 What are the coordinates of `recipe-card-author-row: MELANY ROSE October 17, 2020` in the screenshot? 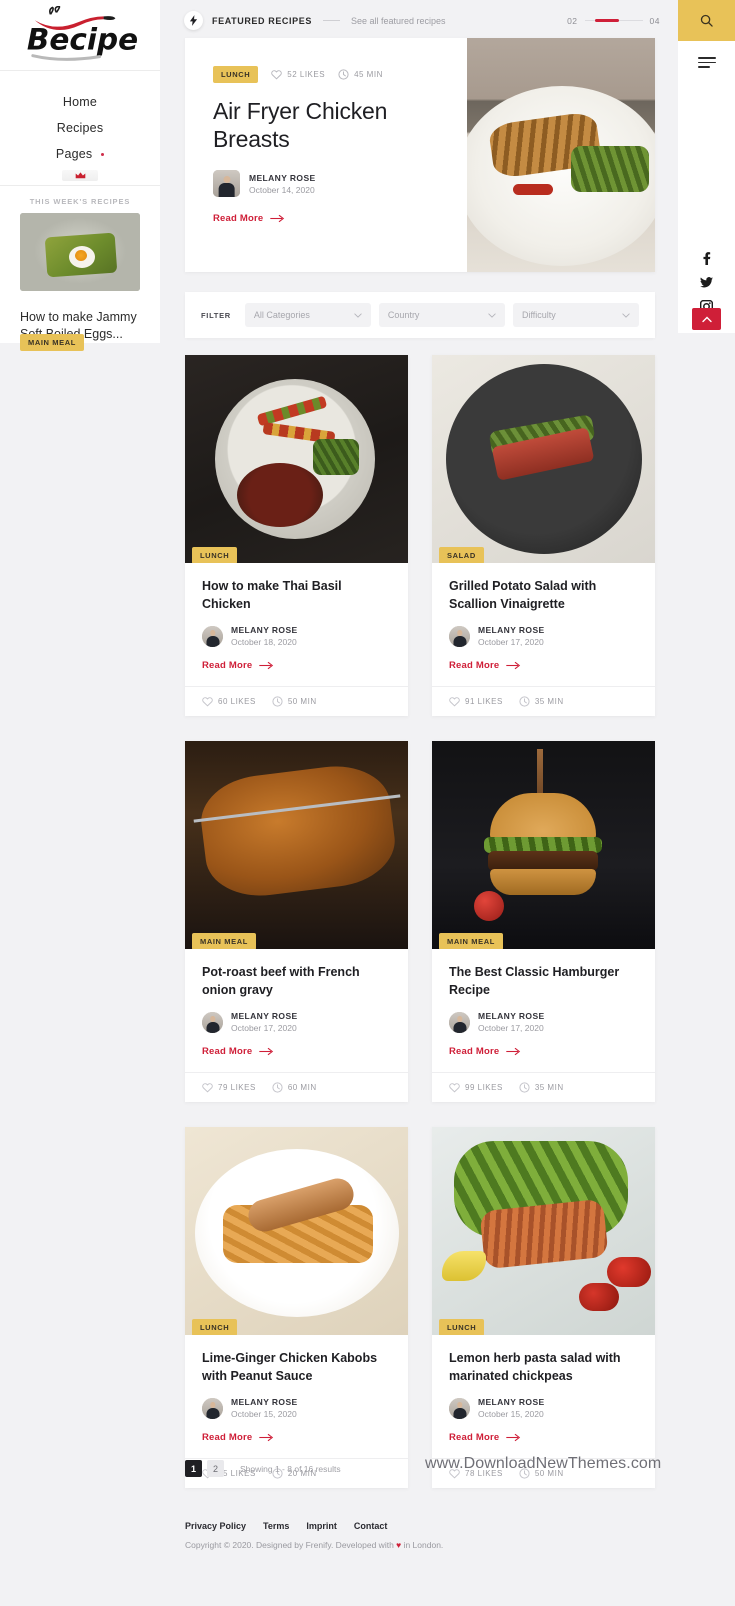 It's located at (543, 1022).